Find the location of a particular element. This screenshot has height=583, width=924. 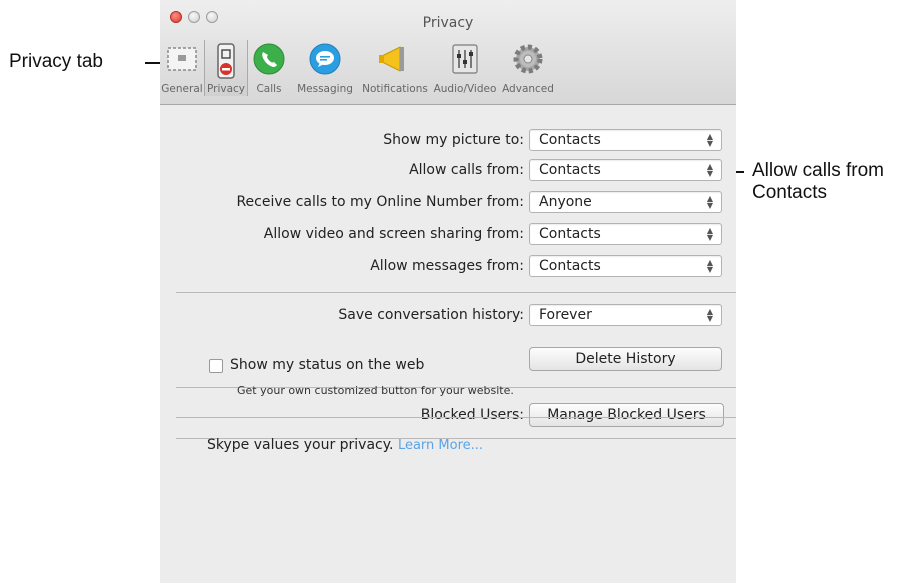

messages-label: Allow messages from: is located at coordinates (447, 266).